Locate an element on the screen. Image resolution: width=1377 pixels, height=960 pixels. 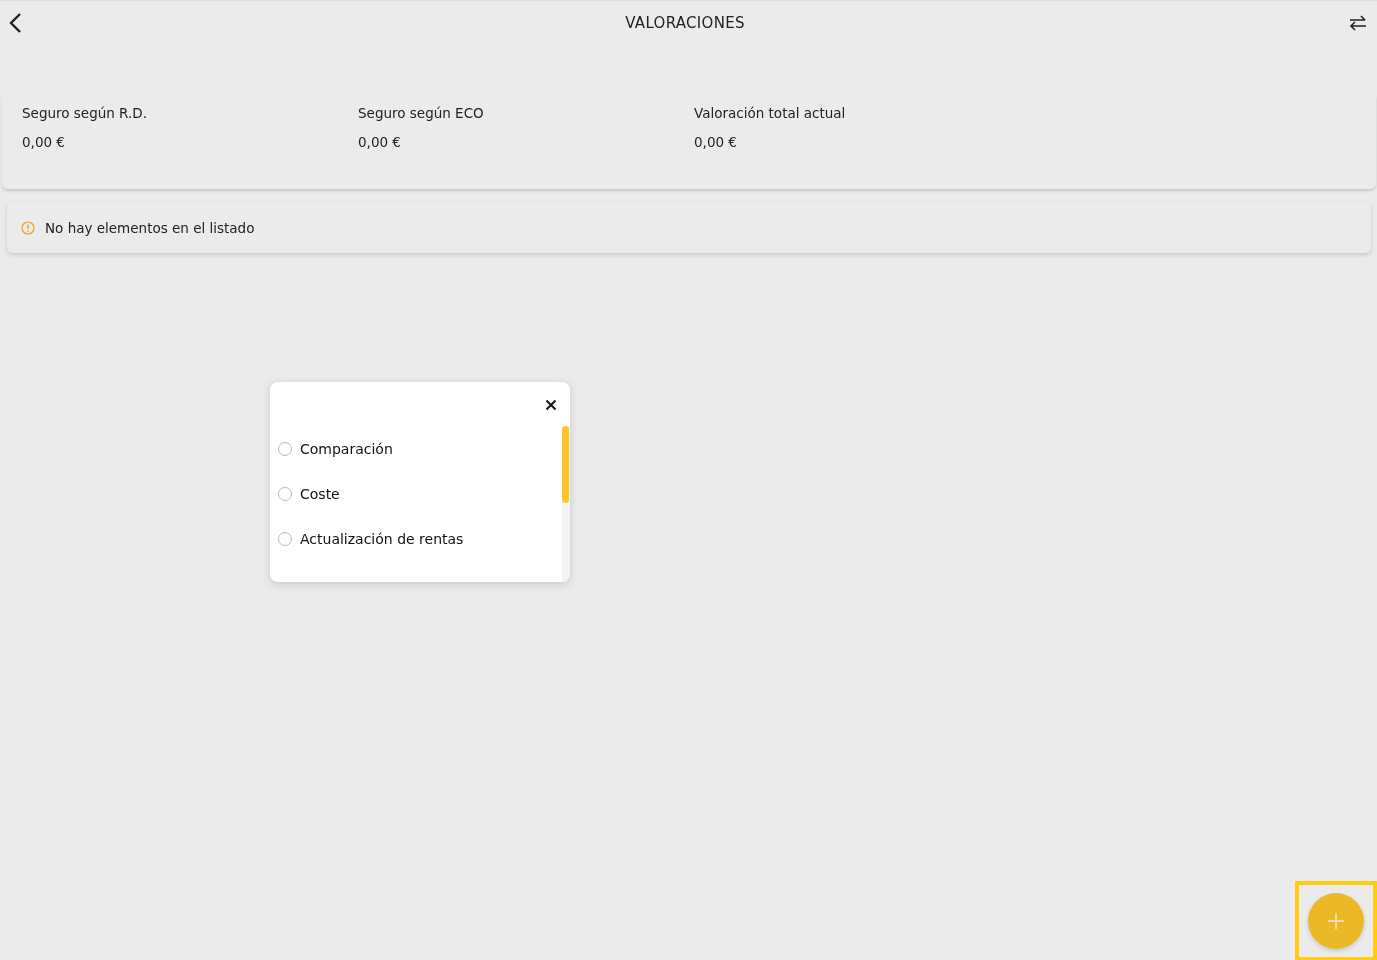
warning-icon is located at coordinates (28, 227).